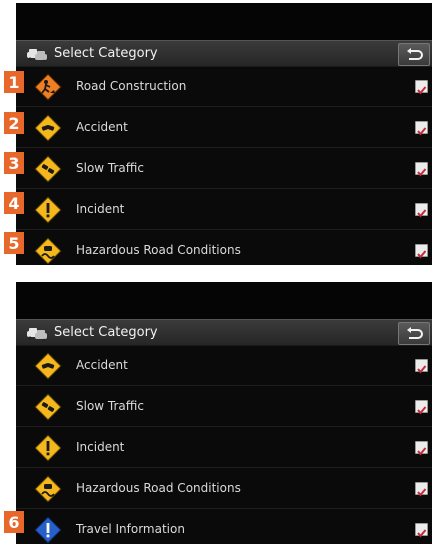  What do you see at coordinates (131, 86) in the screenshot?
I see `category-label: Road Construction` at bounding box center [131, 86].